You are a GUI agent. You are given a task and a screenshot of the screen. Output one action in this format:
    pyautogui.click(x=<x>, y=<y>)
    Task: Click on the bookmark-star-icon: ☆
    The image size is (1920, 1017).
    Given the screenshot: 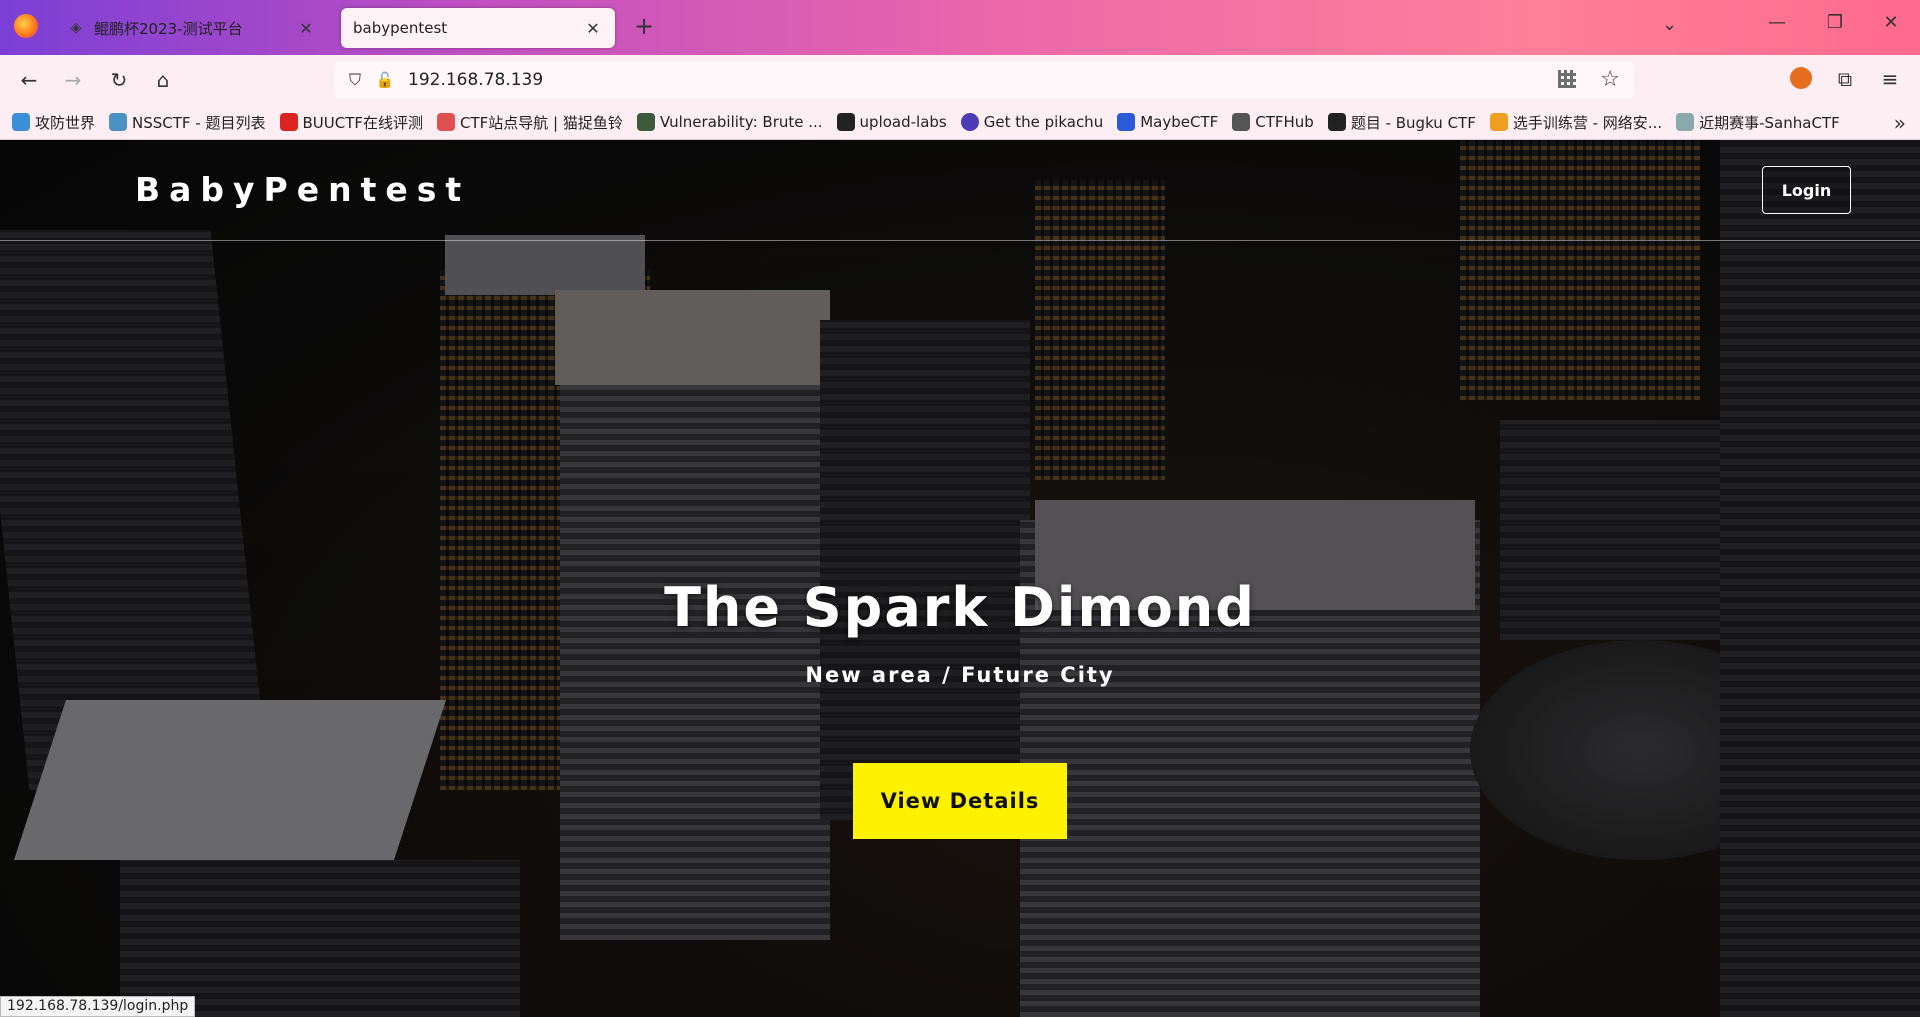 What is the action you would take?
    pyautogui.click(x=1610, y=79)
    